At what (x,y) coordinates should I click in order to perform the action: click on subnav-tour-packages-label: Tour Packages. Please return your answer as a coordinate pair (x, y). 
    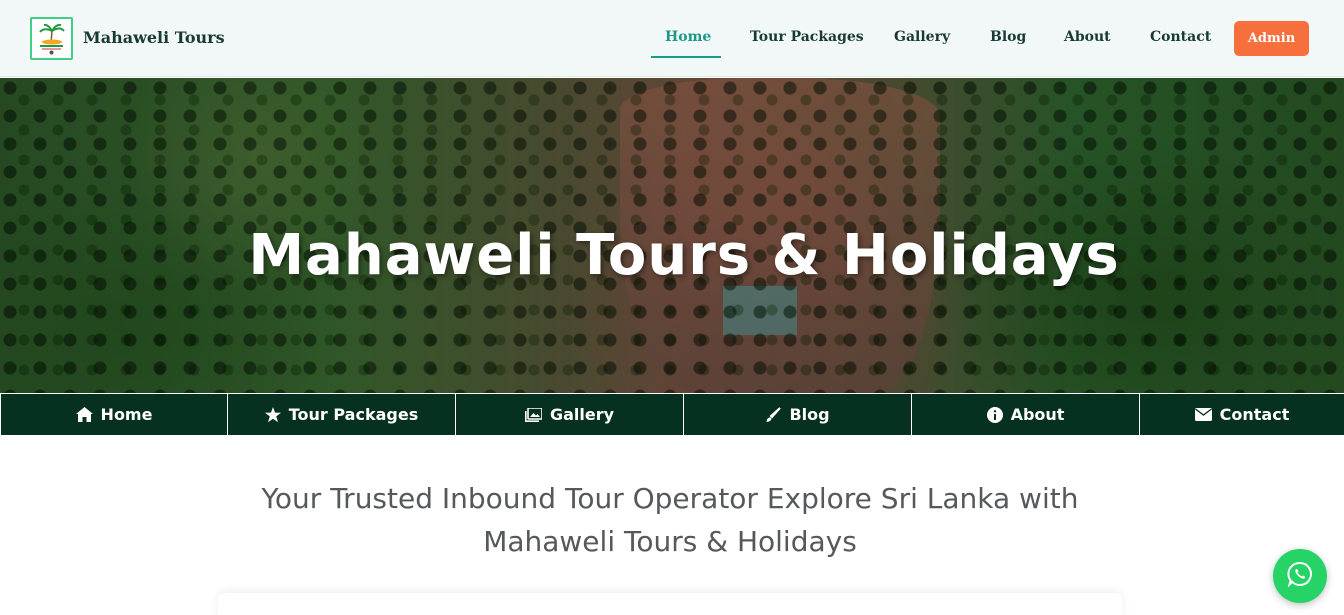
    Looking at the image, I should click on (353, 414).